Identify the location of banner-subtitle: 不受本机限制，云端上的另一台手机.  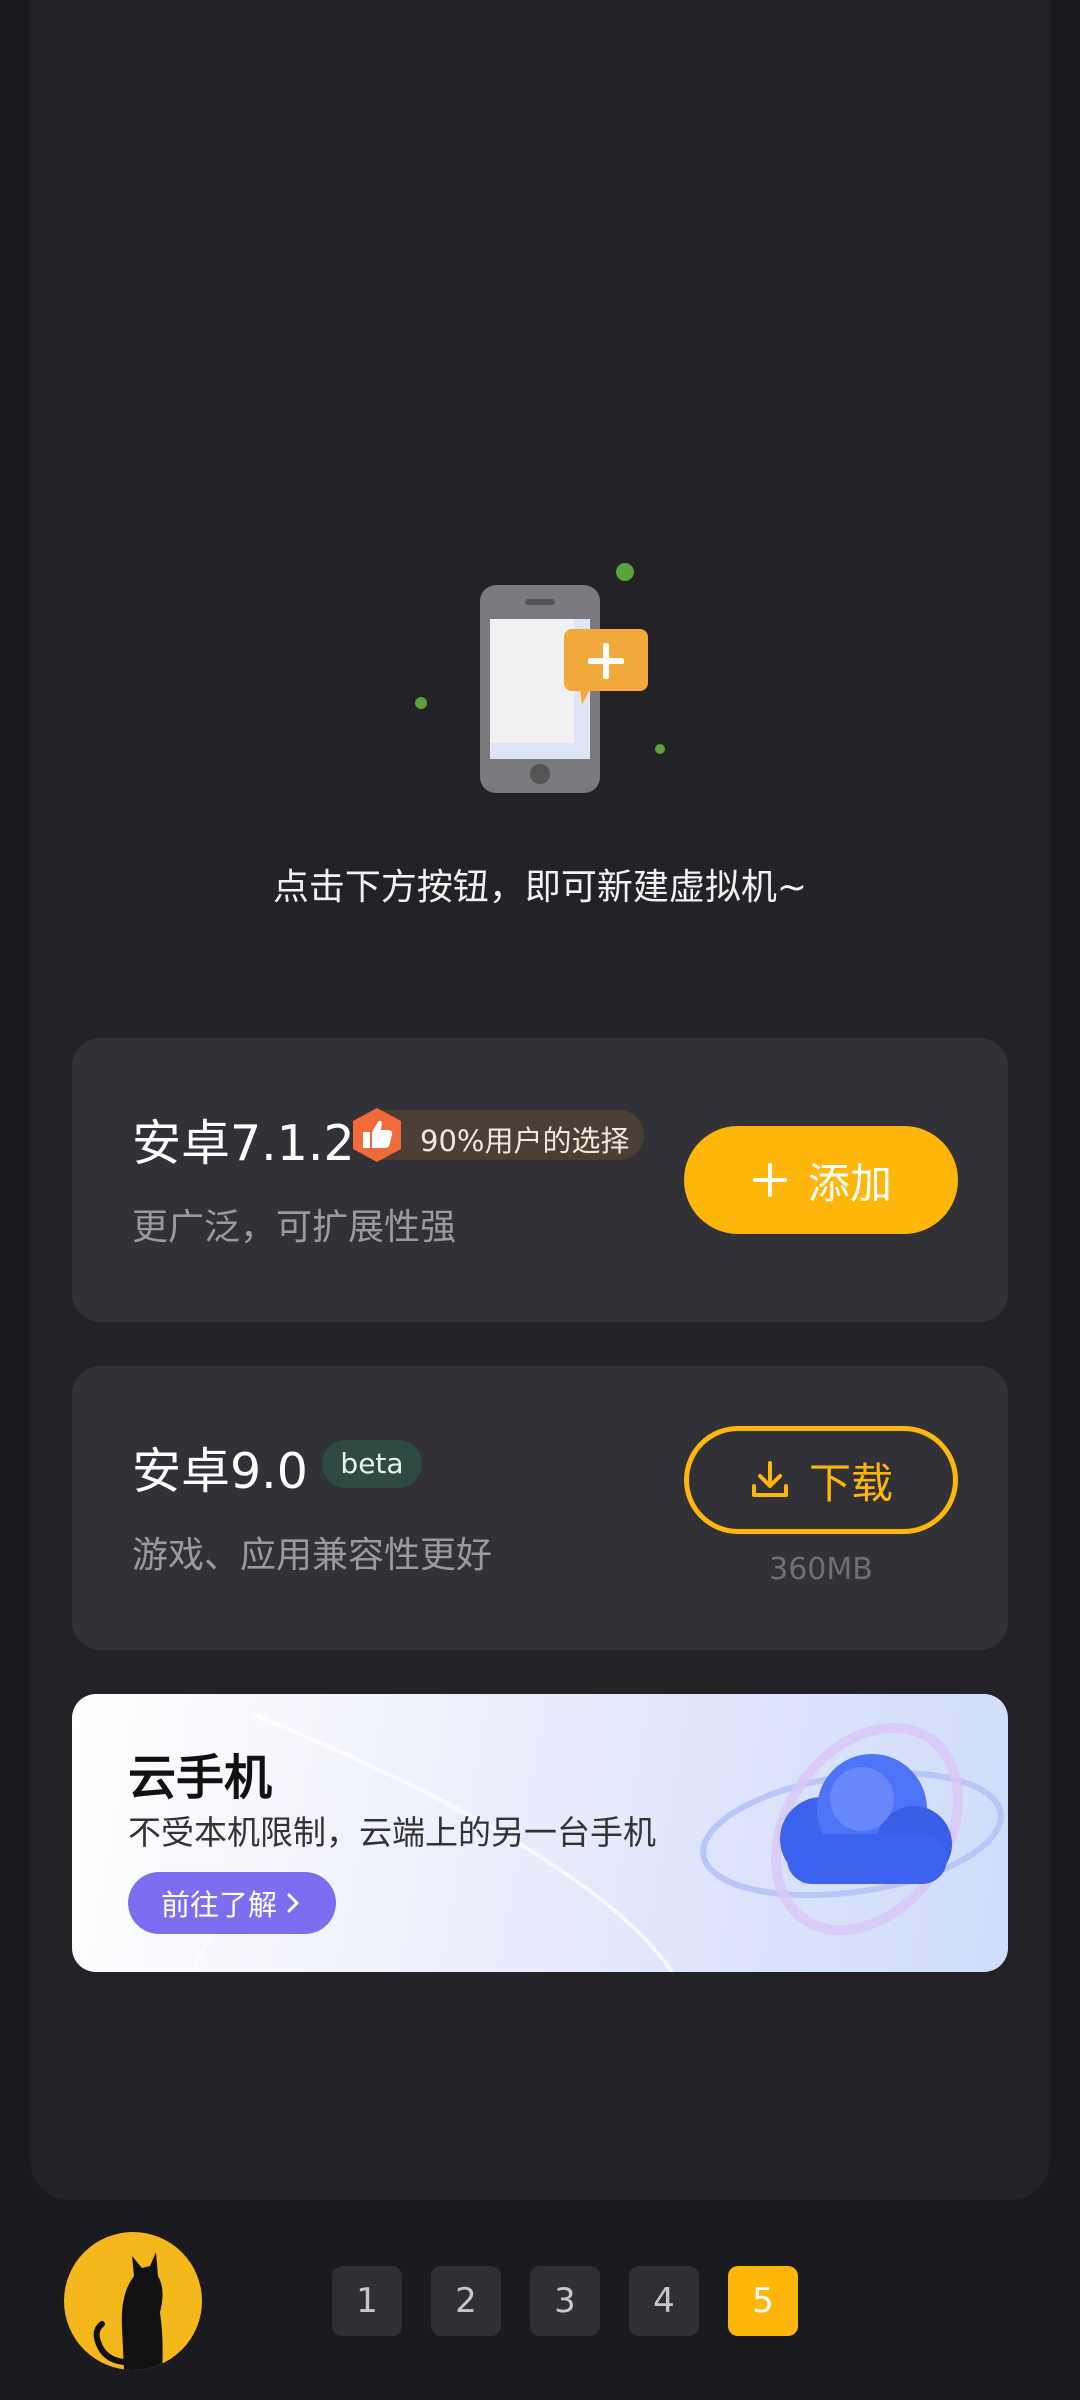
(392, 1832).